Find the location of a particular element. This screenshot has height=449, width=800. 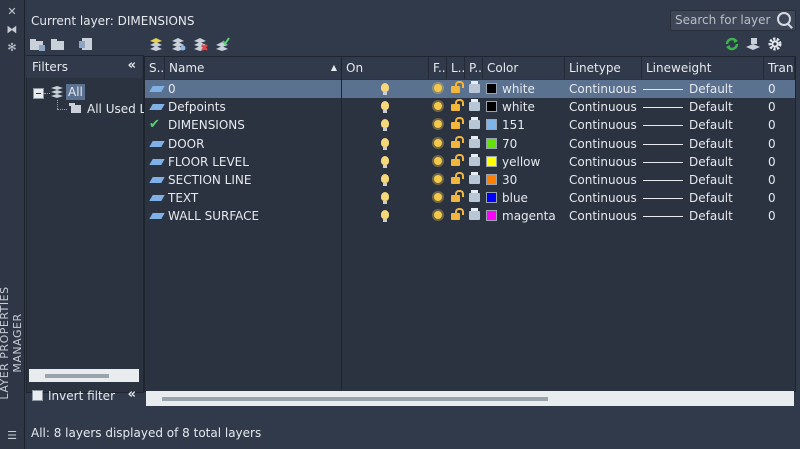

layer-name: WALL SURFACE is located at coordinates (253, 216).